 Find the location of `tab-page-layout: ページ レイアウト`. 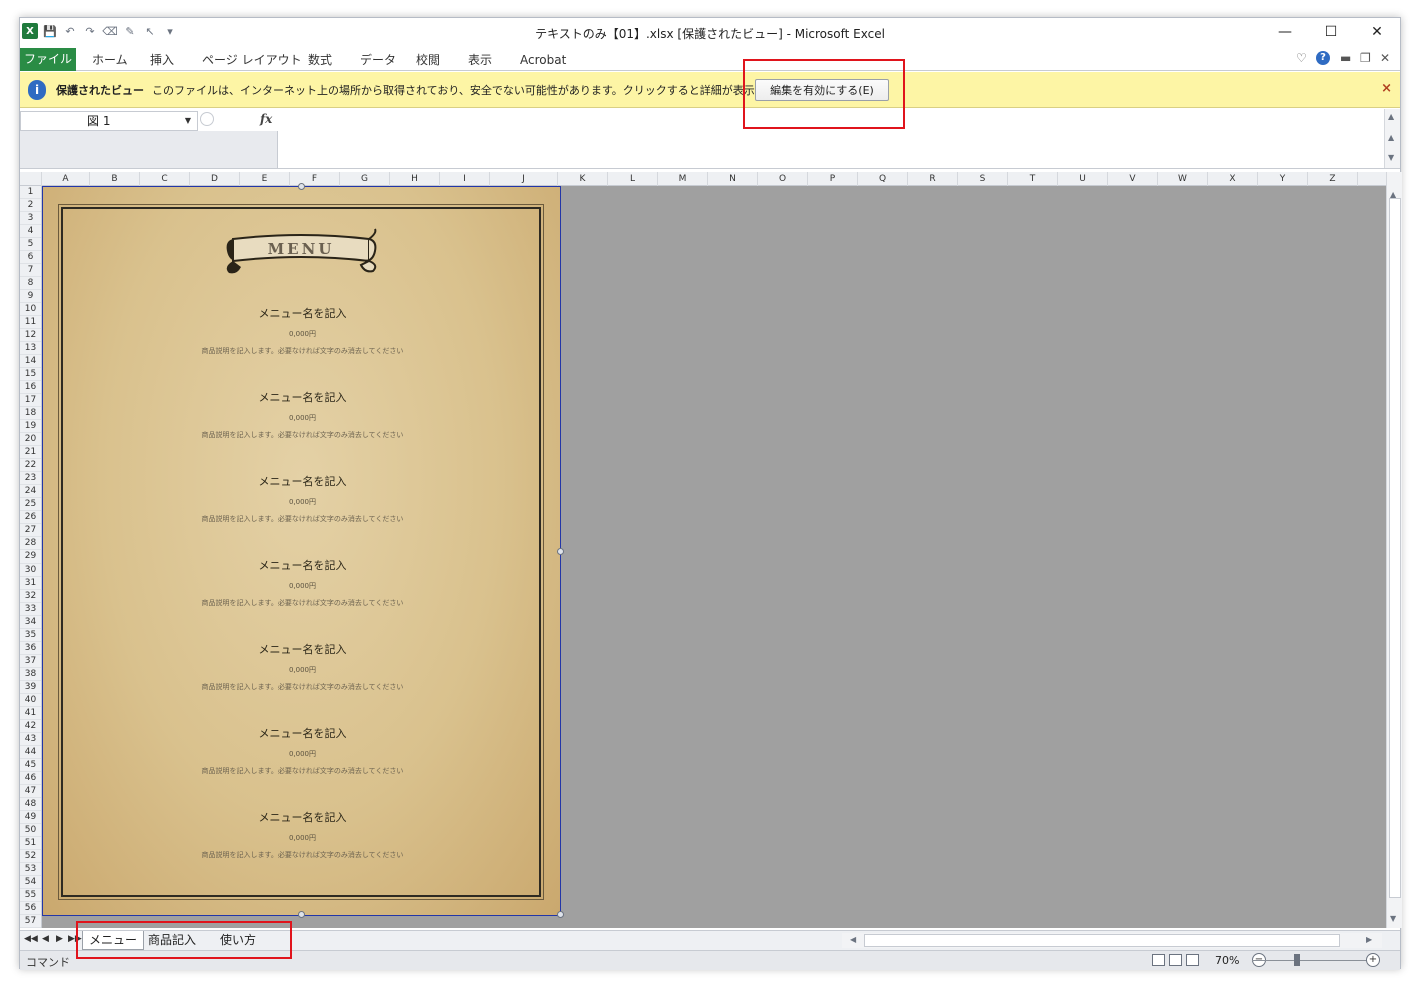

tab-page-layout: ページ レイアウト is located at coordinates (252, 60).